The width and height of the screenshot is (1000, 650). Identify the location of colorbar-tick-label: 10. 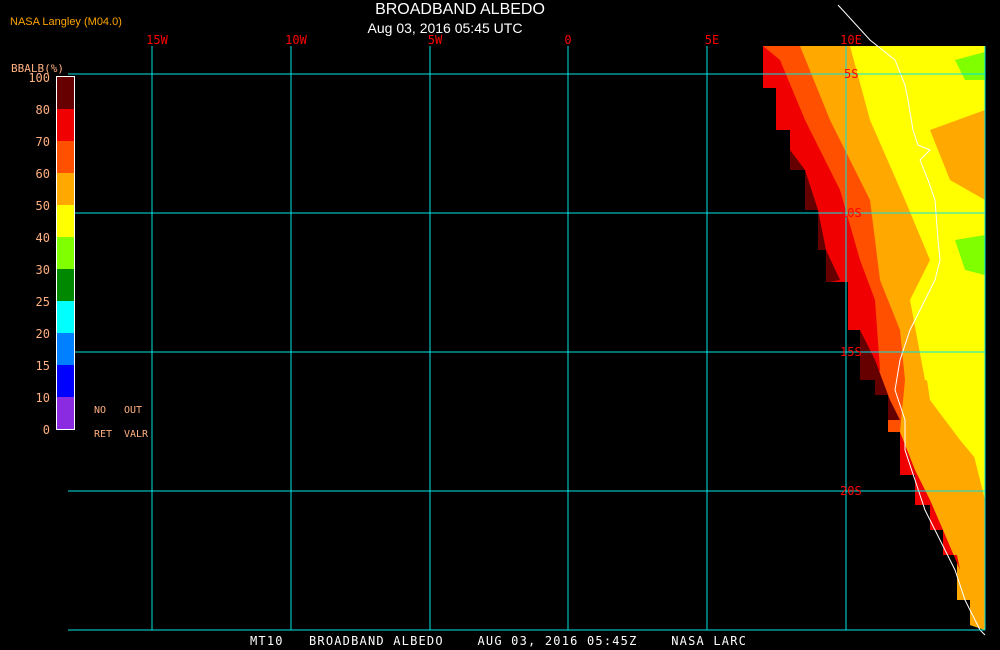
(42, 398).